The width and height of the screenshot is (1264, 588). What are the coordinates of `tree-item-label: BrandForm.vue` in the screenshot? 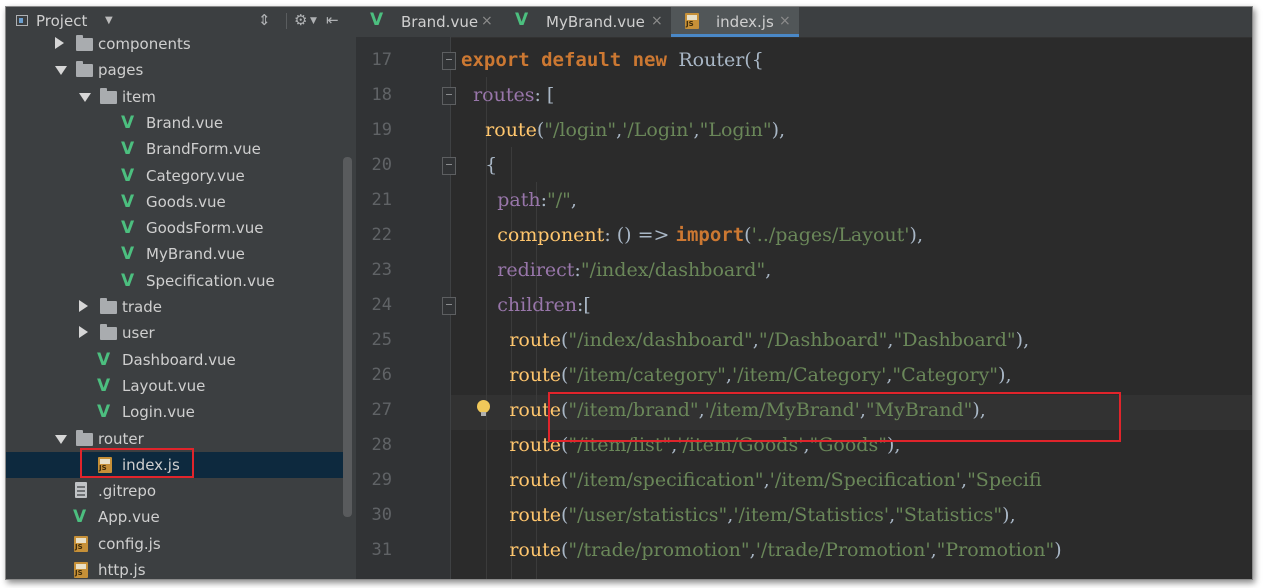 It's located at (203, 149).